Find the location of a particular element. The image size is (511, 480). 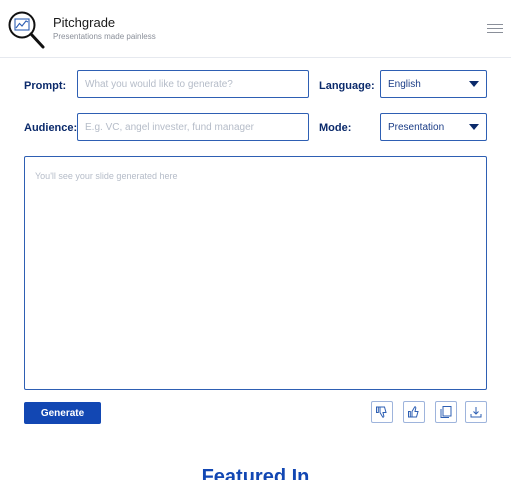

thumbs-up-icon is located at coordinates (413, 412).